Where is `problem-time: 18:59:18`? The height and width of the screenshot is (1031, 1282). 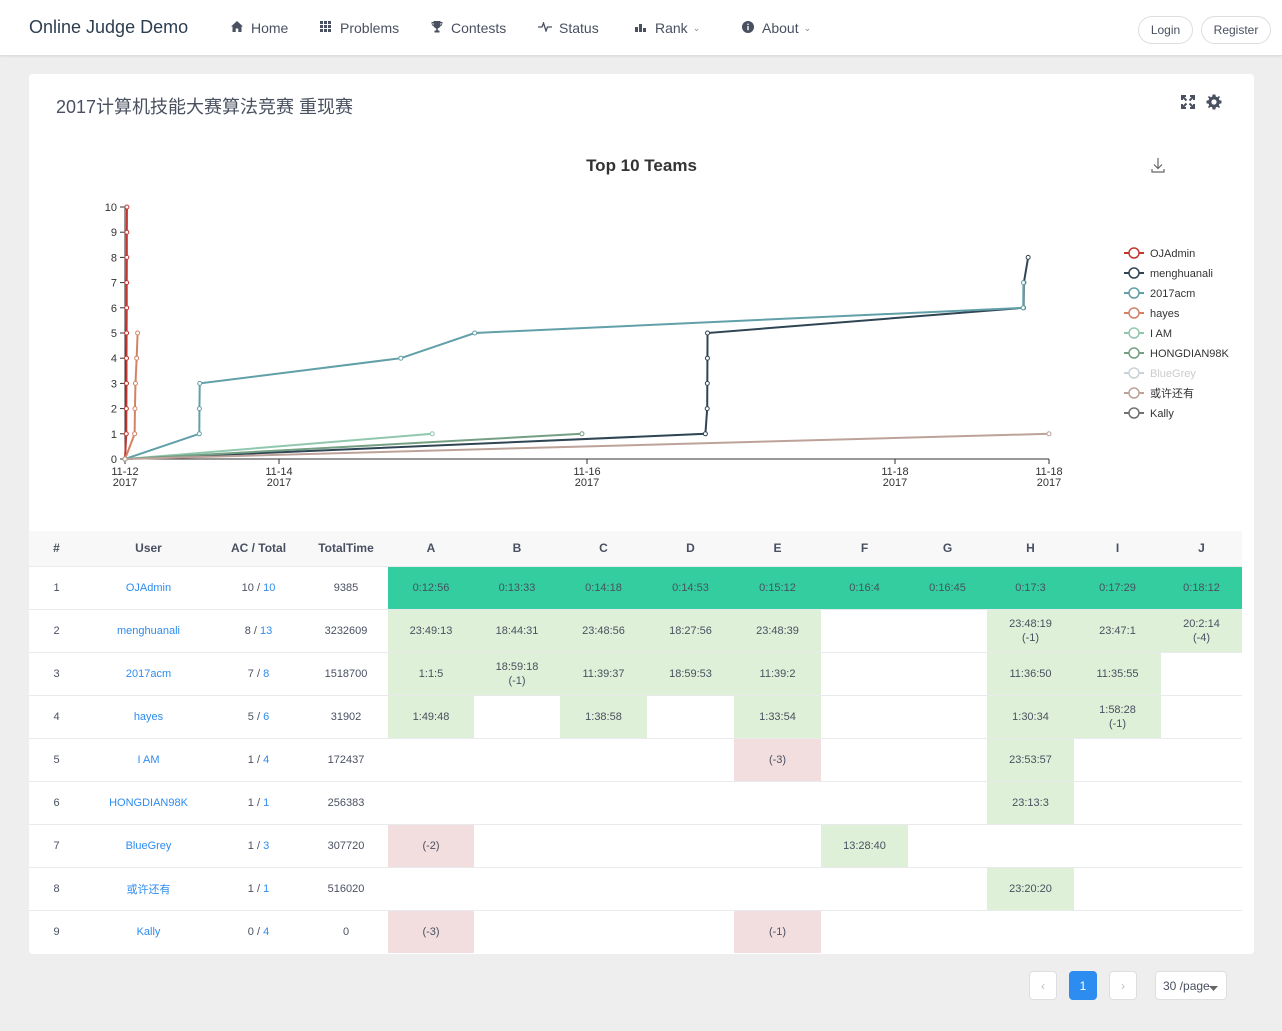
problem-time: 18:59:18 is located at coordinates (517, 666).